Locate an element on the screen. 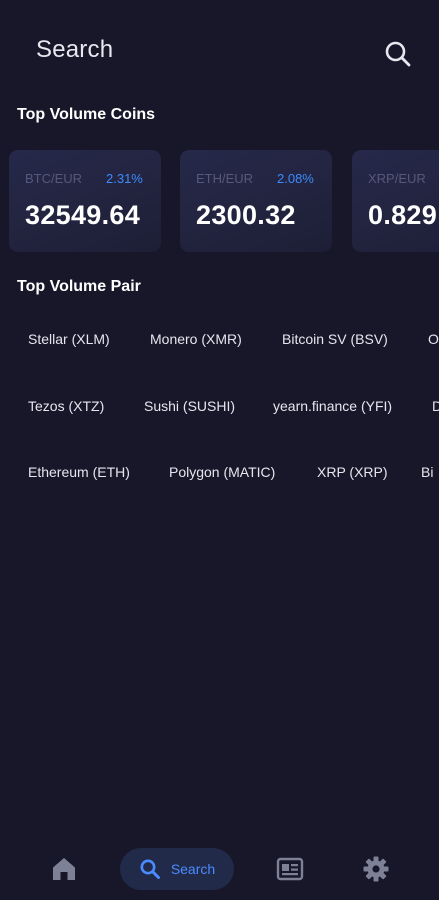 The height and width of the screenshot is (900, 439). pair-chip-xlm: Stellar (XLM) is located at coordinates (69, 339).